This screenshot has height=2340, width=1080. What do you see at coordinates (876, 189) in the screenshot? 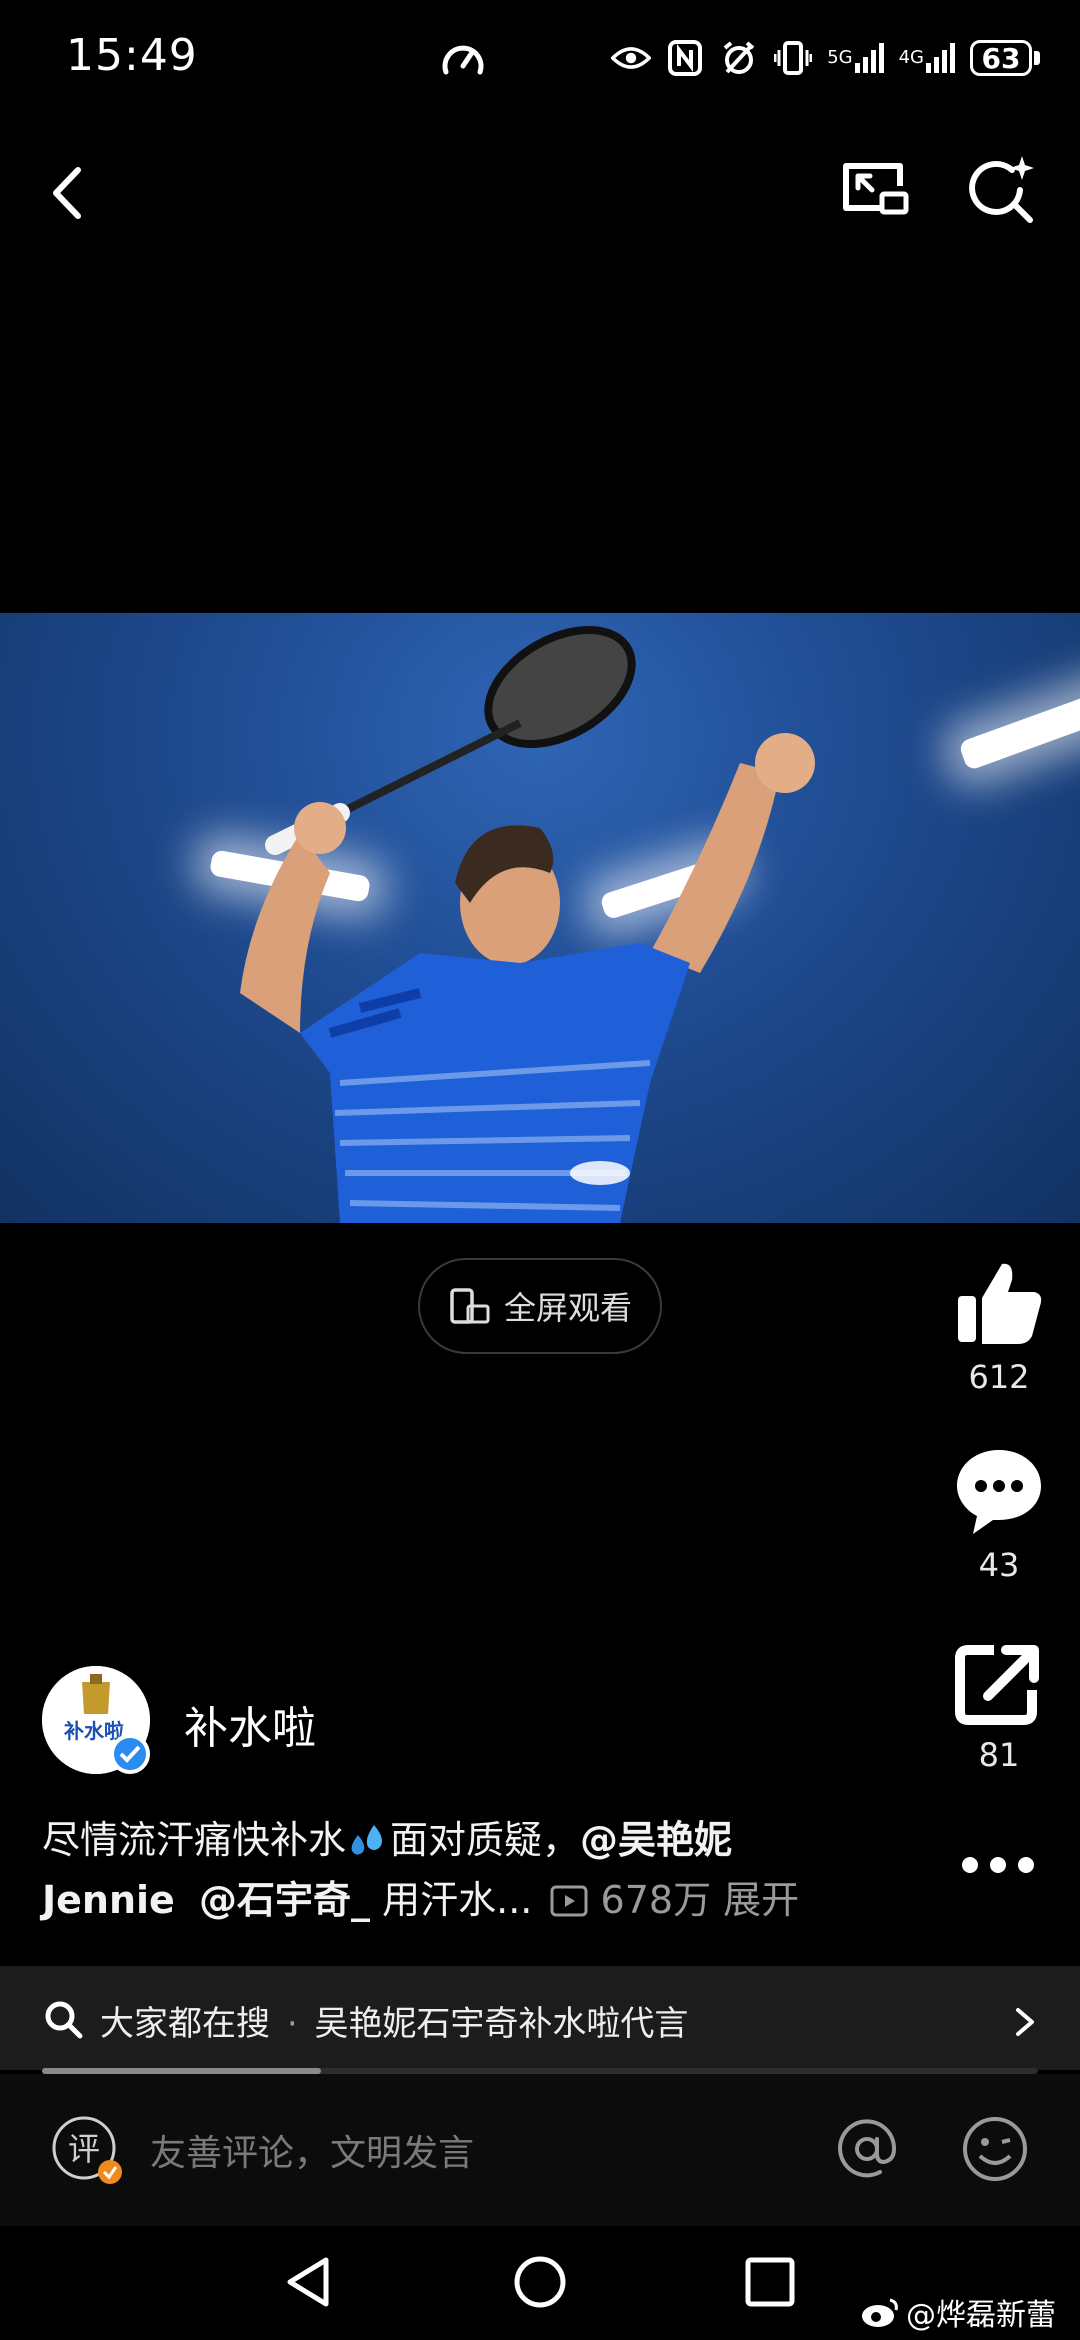
I see `picture-in-picture-icon` at bounding box center [876, 189].